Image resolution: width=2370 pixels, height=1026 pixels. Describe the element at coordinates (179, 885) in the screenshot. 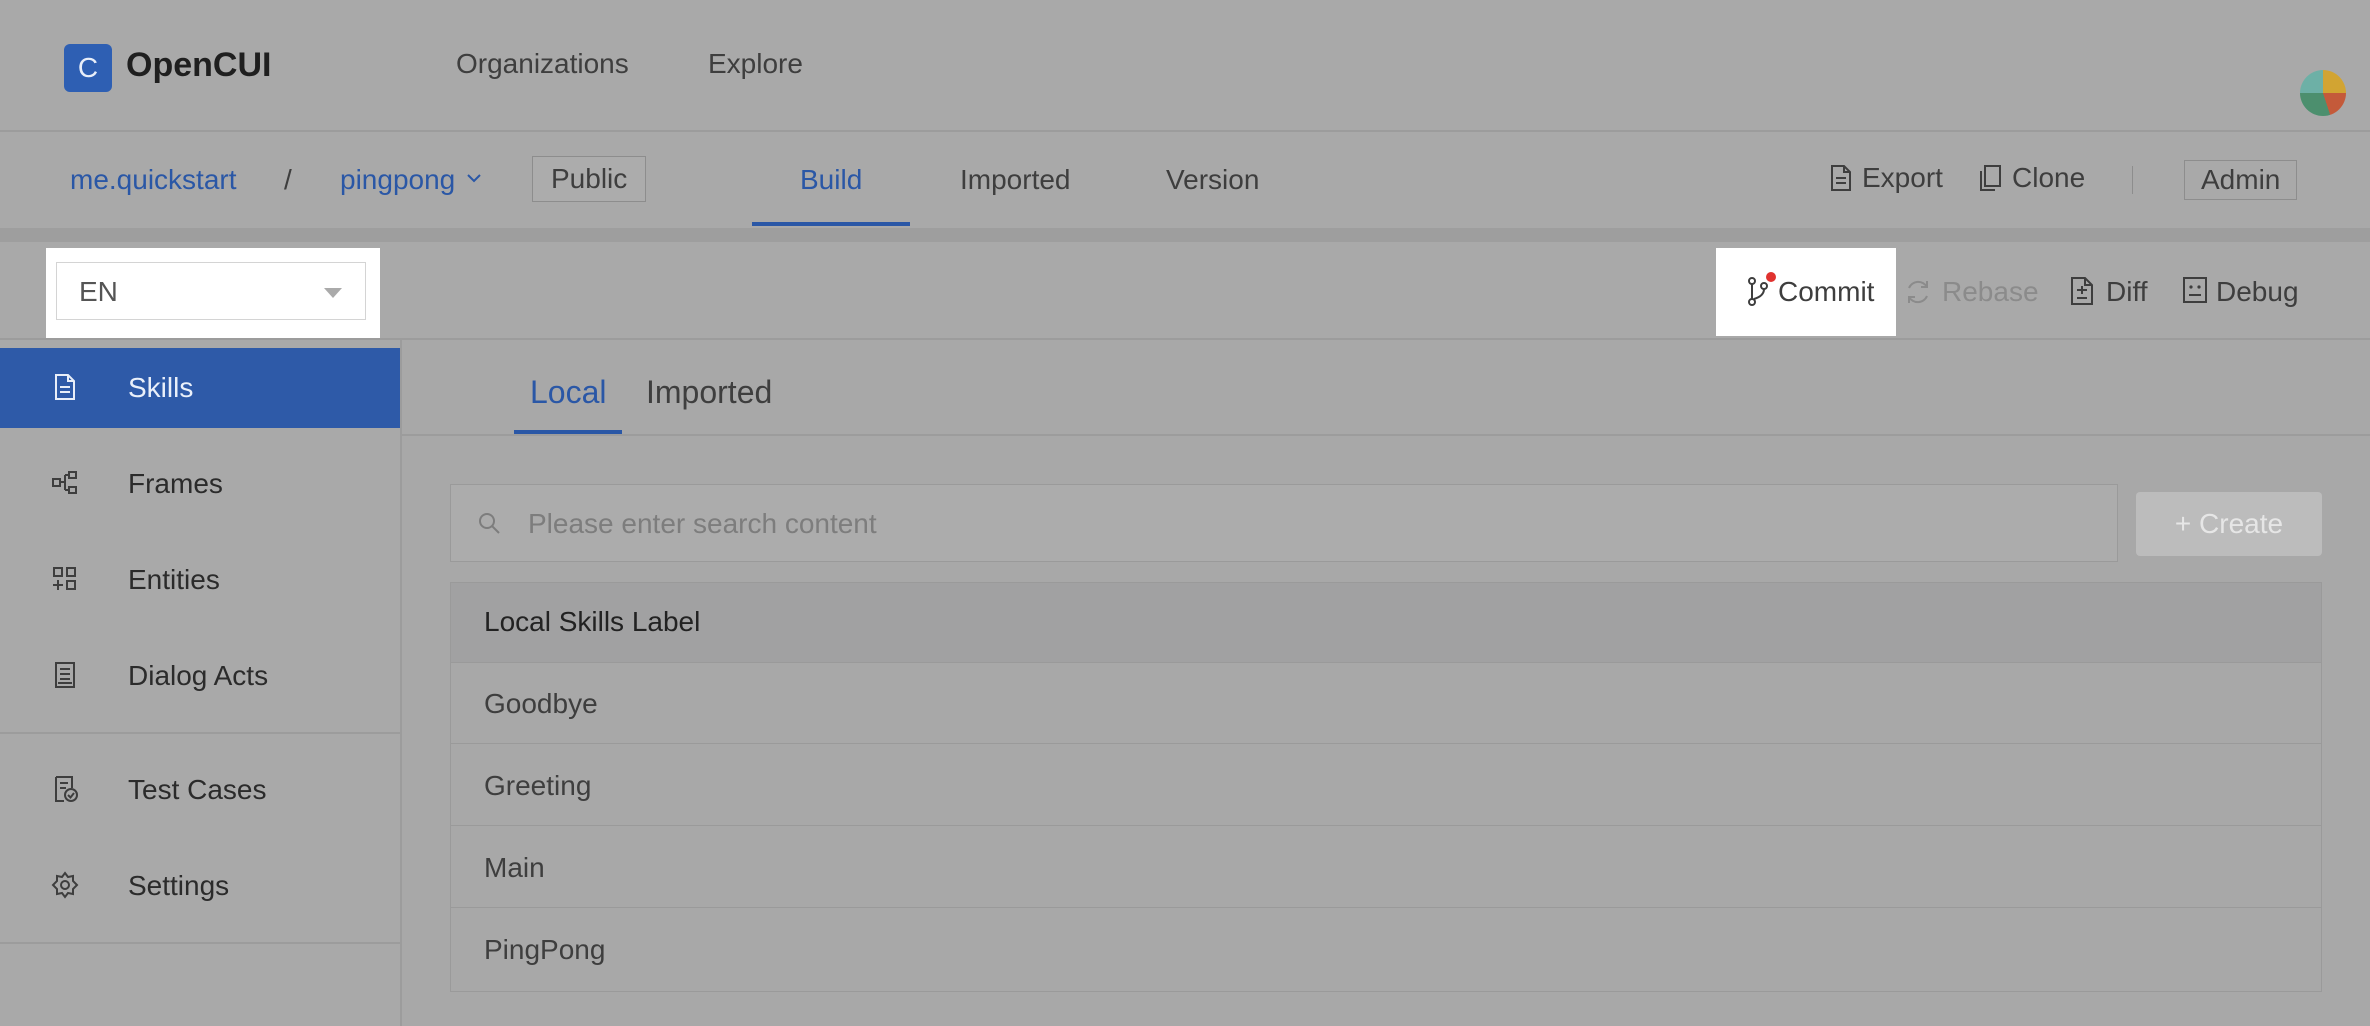

I see `sidebar-item-label: Settings` at that location.